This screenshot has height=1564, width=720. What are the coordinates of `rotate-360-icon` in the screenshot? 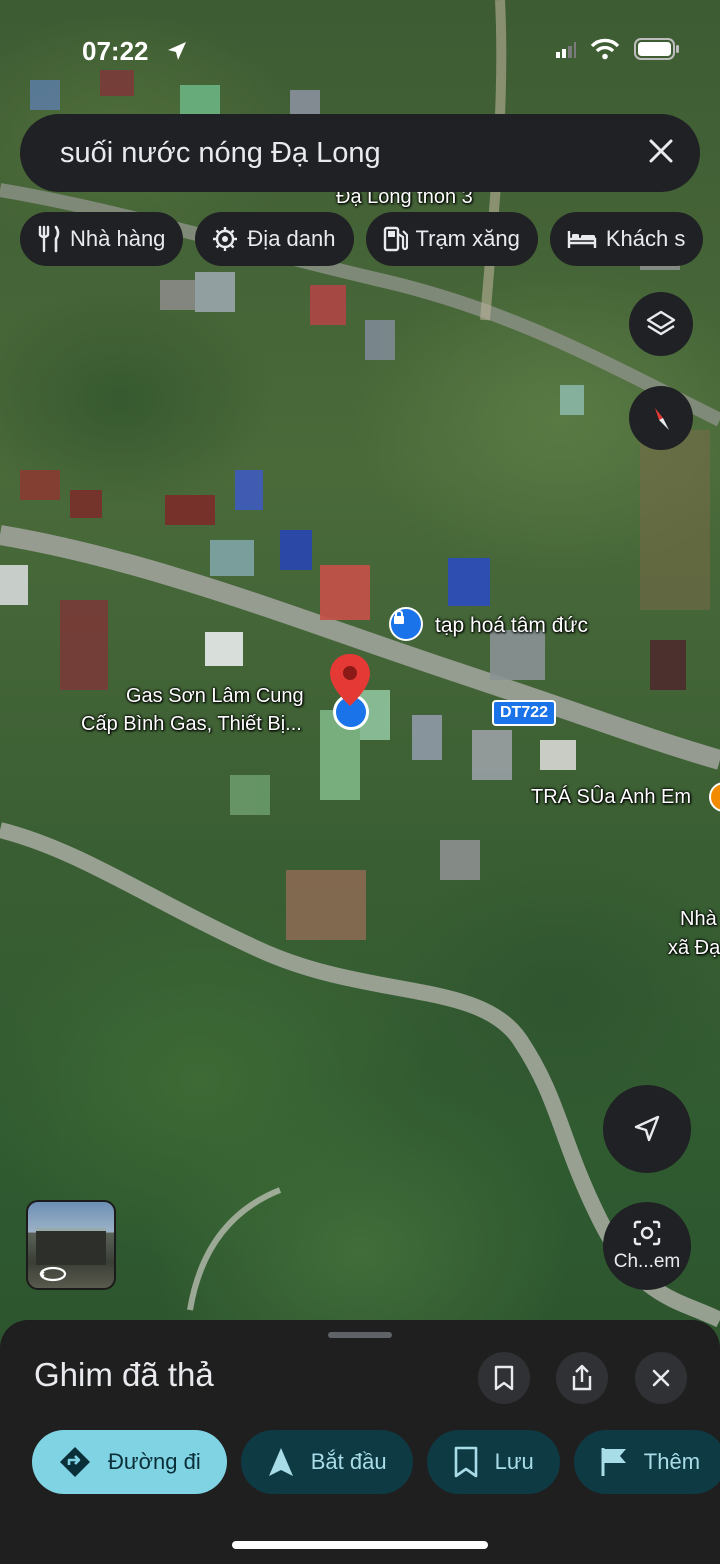 It's located at (53, 1274).